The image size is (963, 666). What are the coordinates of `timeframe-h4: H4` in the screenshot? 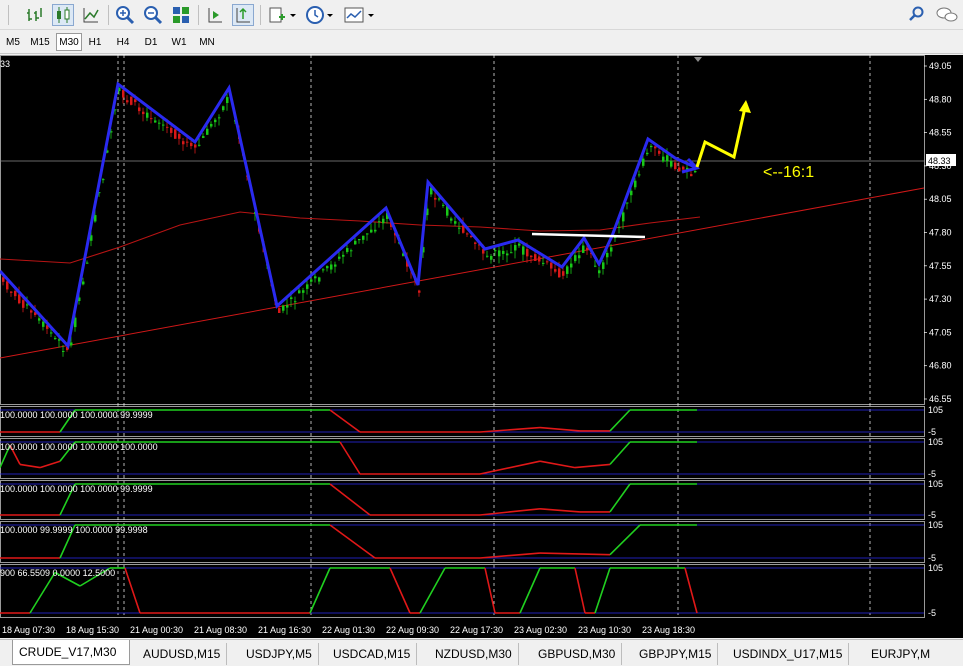 It's located at (123, 42).